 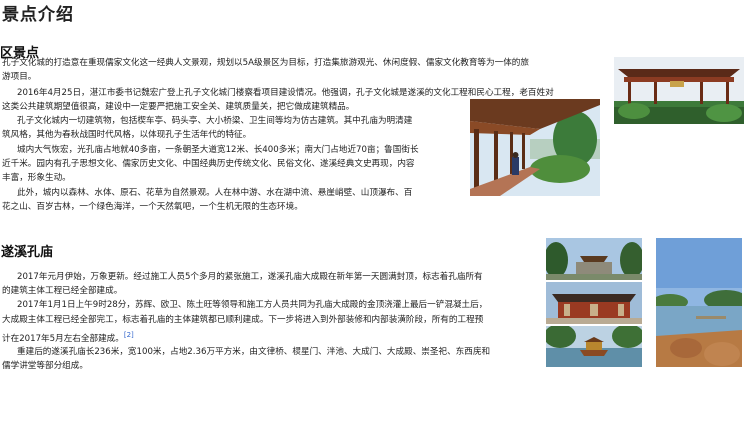 I want to click on temple-hall-photo, so click(x=594, y=303).